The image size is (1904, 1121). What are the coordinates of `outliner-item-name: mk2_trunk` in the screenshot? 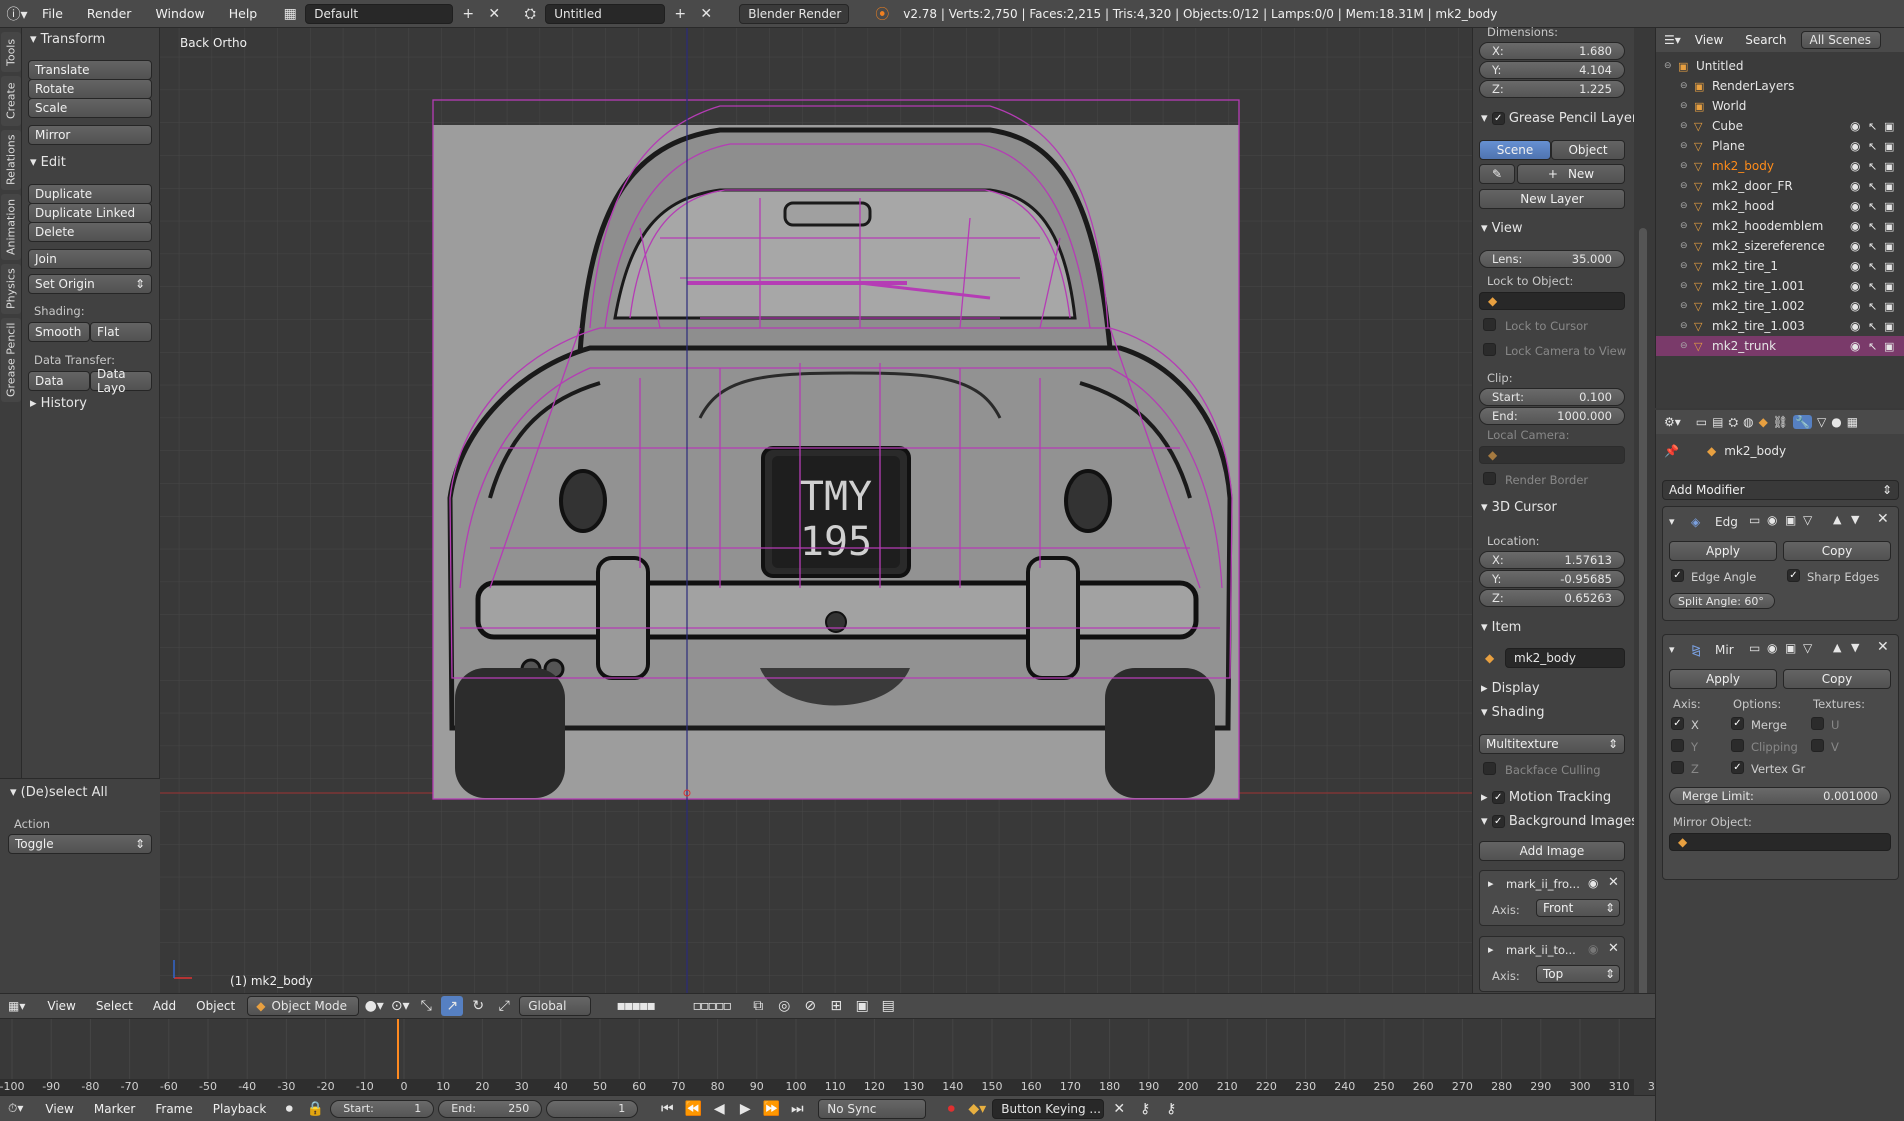 It's located at (1744, 346).